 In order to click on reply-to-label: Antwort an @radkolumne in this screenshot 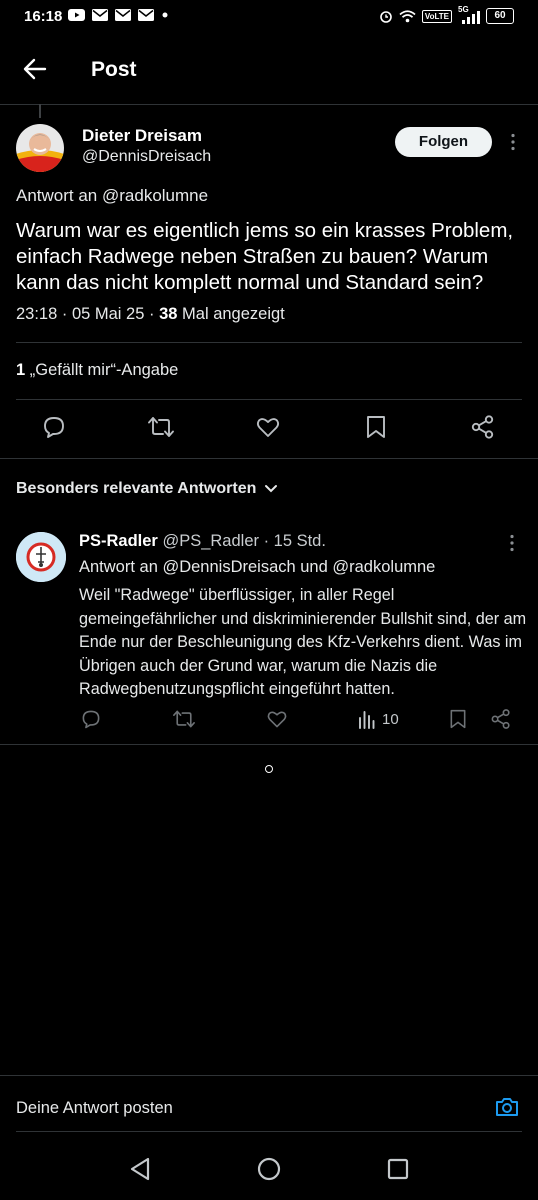, I will do `click(112, 196)`.